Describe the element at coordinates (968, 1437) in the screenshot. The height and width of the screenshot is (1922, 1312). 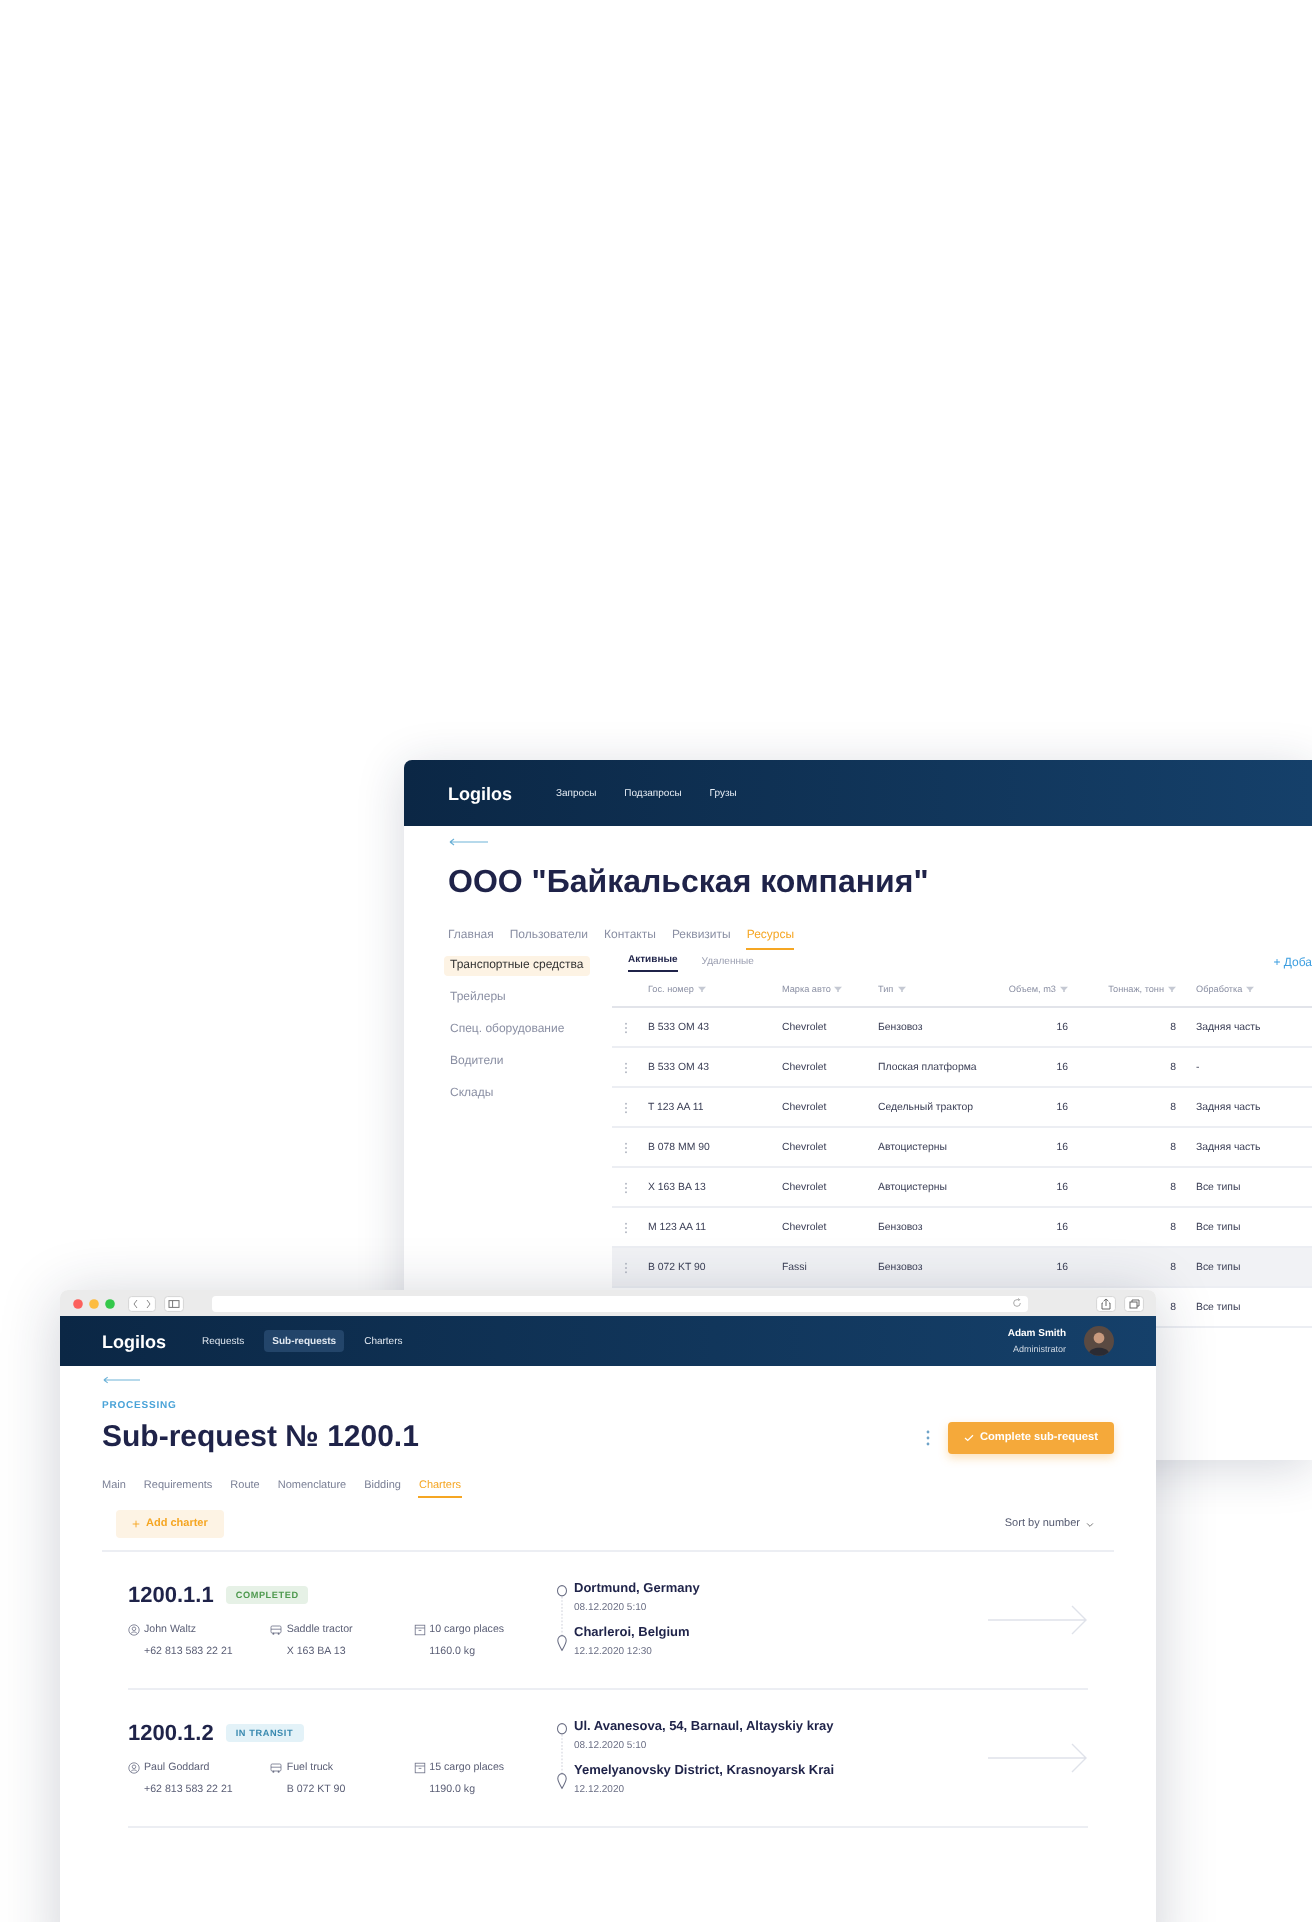
I see `check-icon` at that location.